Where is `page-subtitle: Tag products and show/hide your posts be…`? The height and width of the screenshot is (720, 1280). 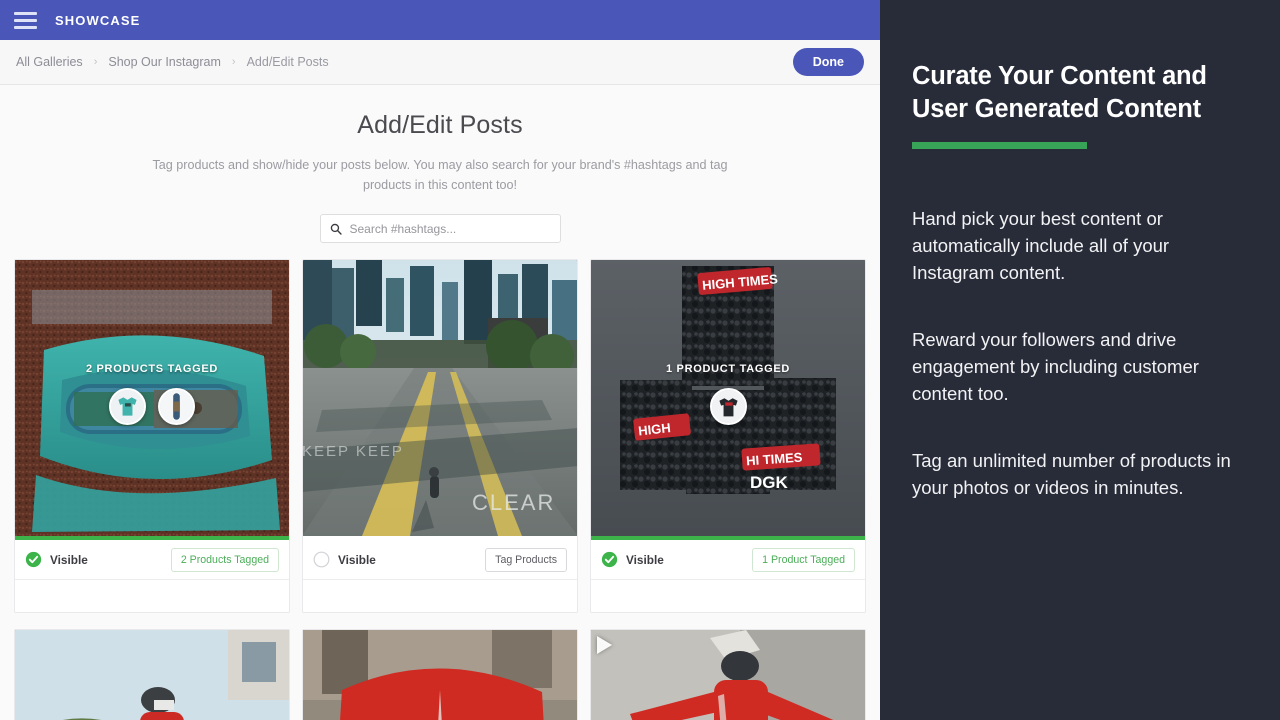 page-subtitle: Tag products and show/hide your posts be… is located at coordinates (440, 175).